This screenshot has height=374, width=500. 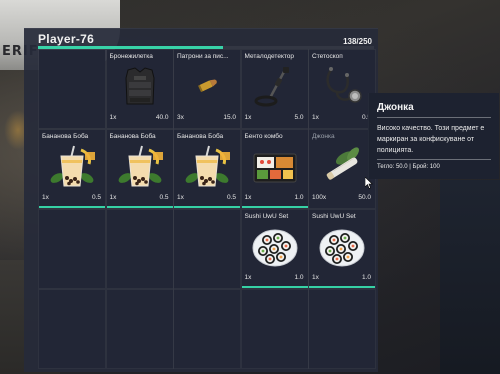 I want to click on inventory-slot: Джонка 100x 50.0, so click(x=342, y=169).